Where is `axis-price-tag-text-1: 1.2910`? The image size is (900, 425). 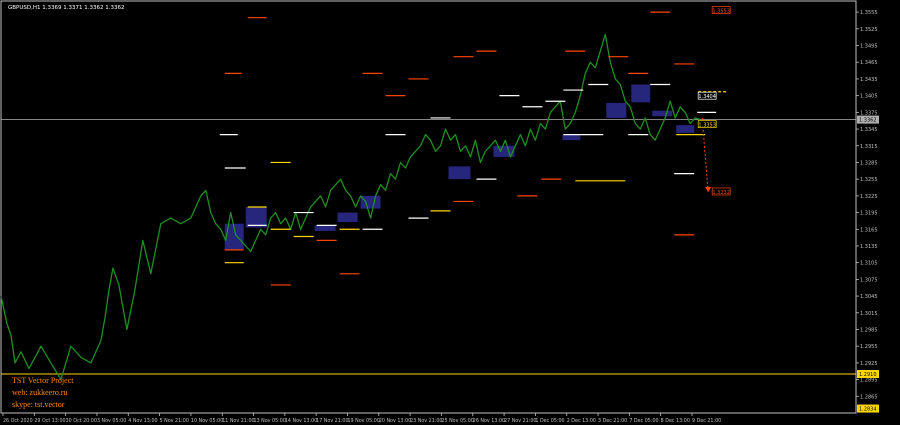 axis-price-tag-text-1: 1.2910 is located at coordinates (868, 375).